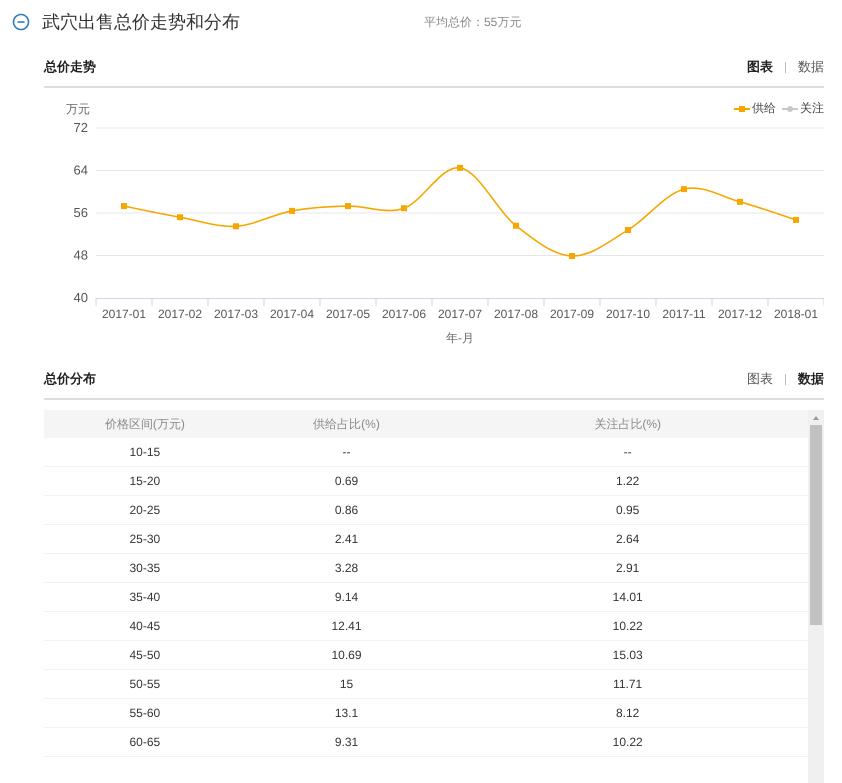 Image resolution: width=842 pixels, height=783 pixels. What do you see at coordinates (816, 525) in the screenshot?
I see `scrollbar-thumb` at bounding box center [816, 525].